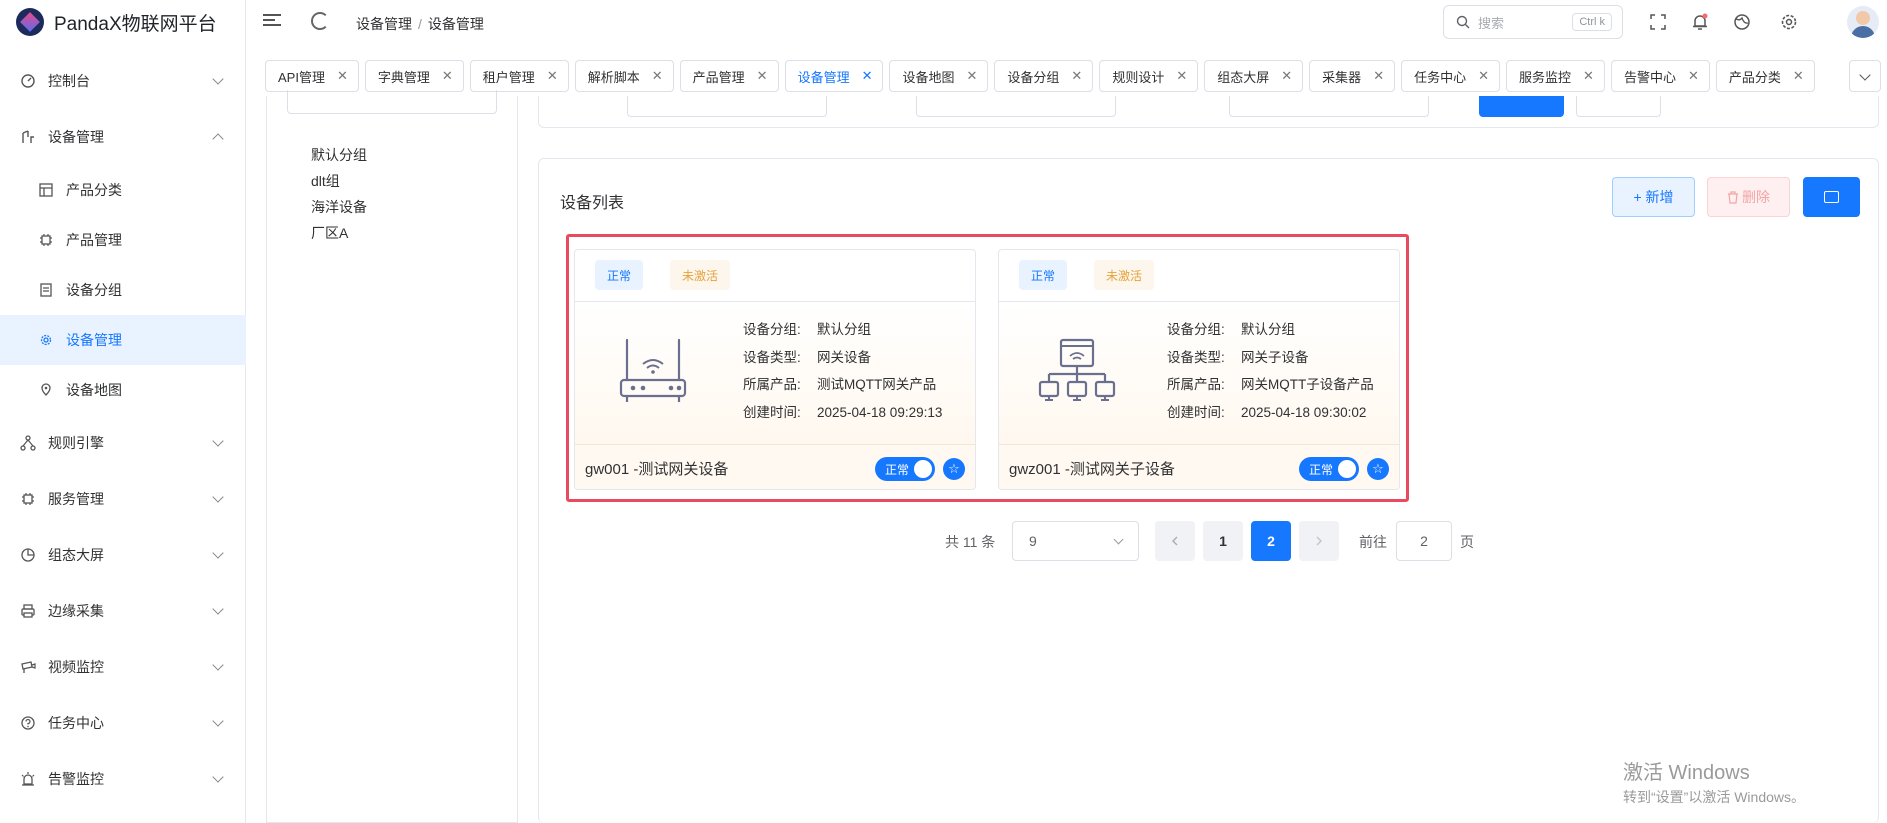  Describe the element at coordinates (1352, 76) in the screenshot. I see `tab-item: 采集器 ✕` at that location.